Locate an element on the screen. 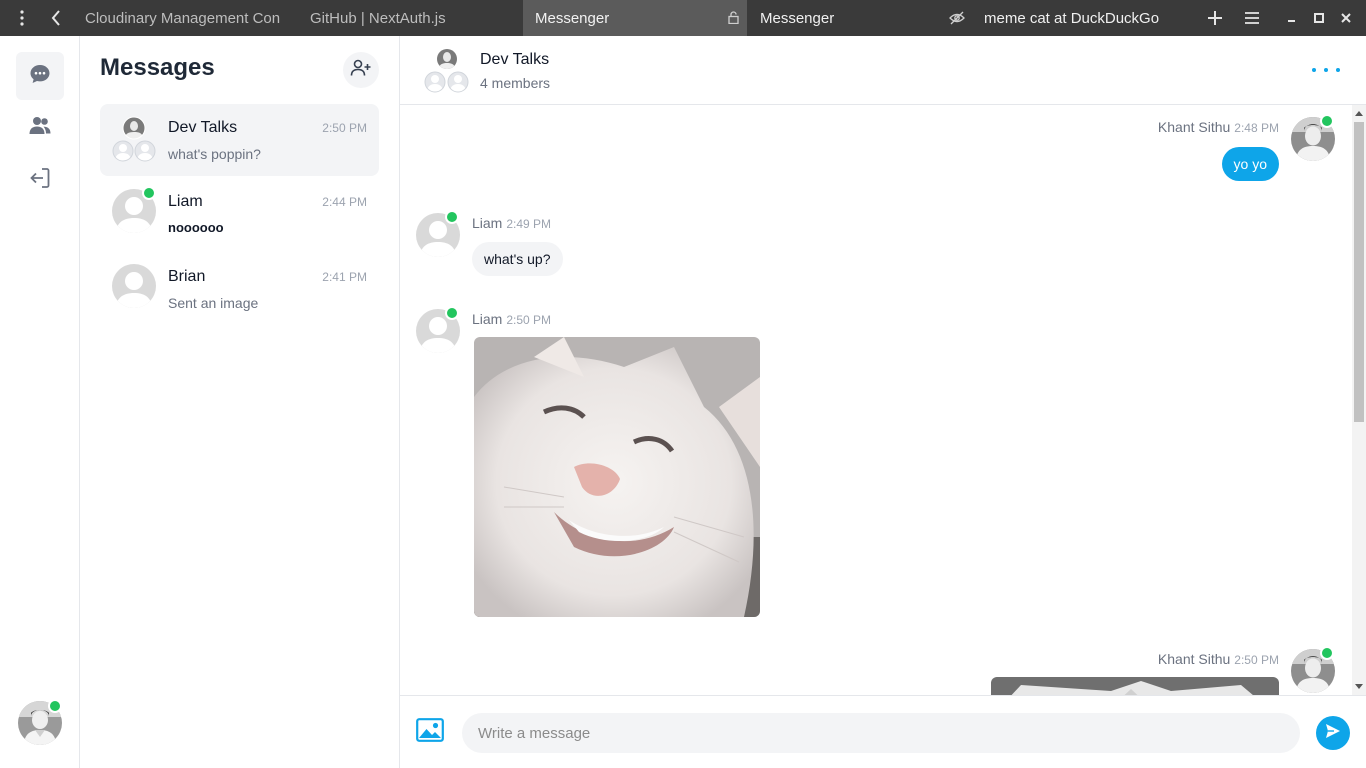 Image resolution: width=1366 pixels, height=768 pixels. conversation-time: 2:50 PM is located at coordinates (344, 128).